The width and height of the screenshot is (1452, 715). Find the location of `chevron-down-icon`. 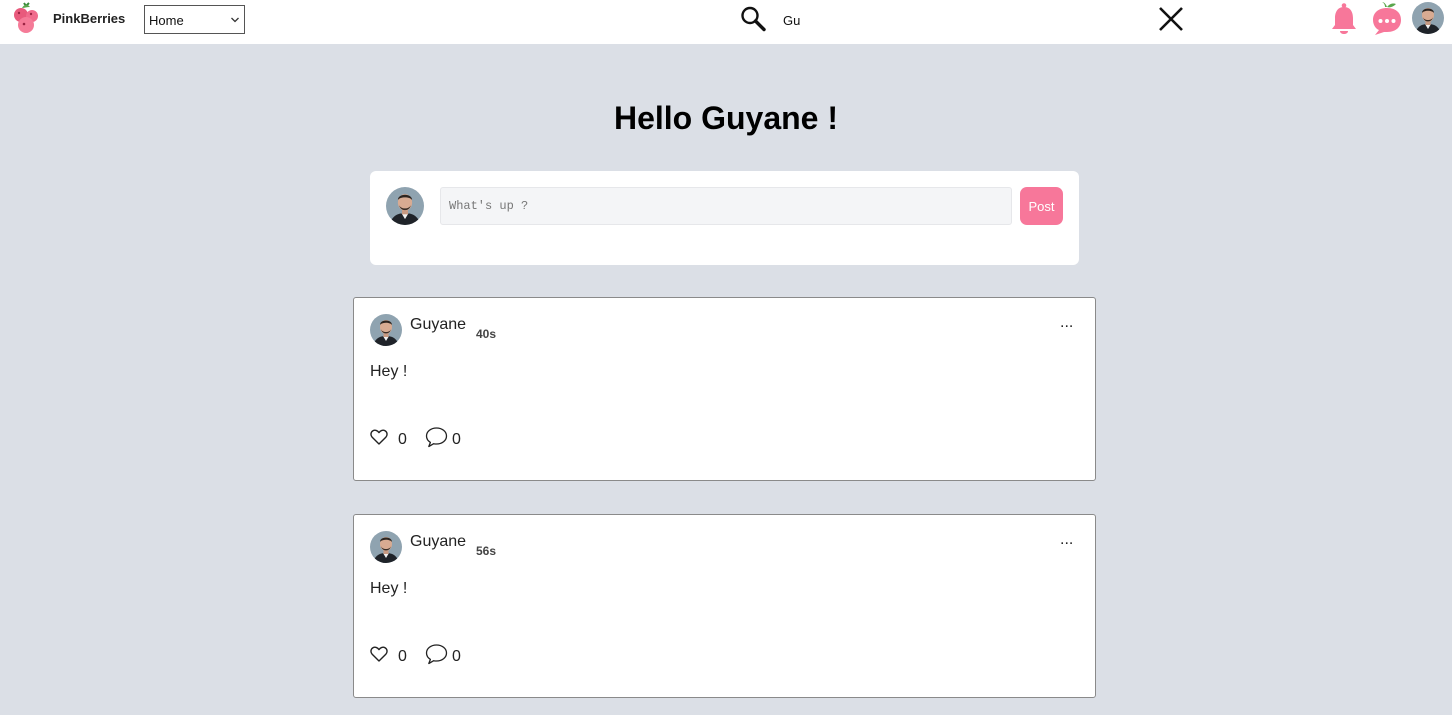

chevron-down-icon is located at coordinates (235, 20).